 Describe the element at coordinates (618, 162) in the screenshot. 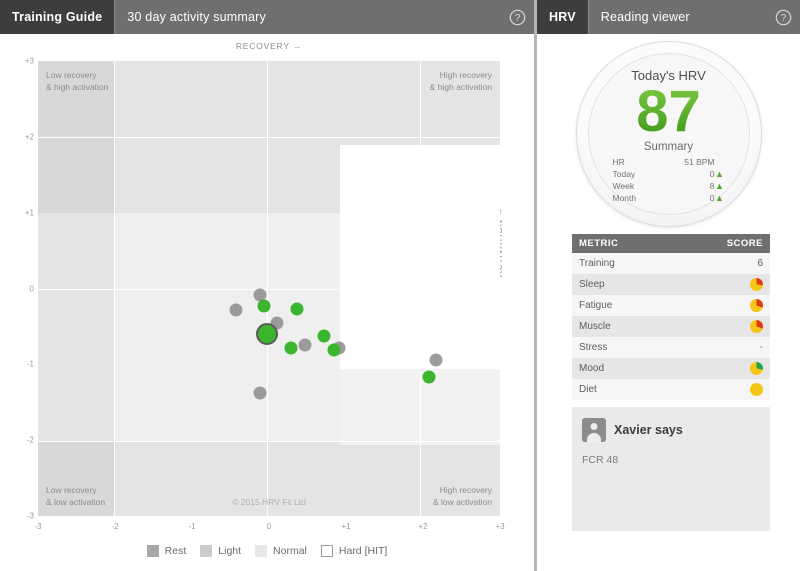

I see `hrv-summary-row-label: HR` at that location.